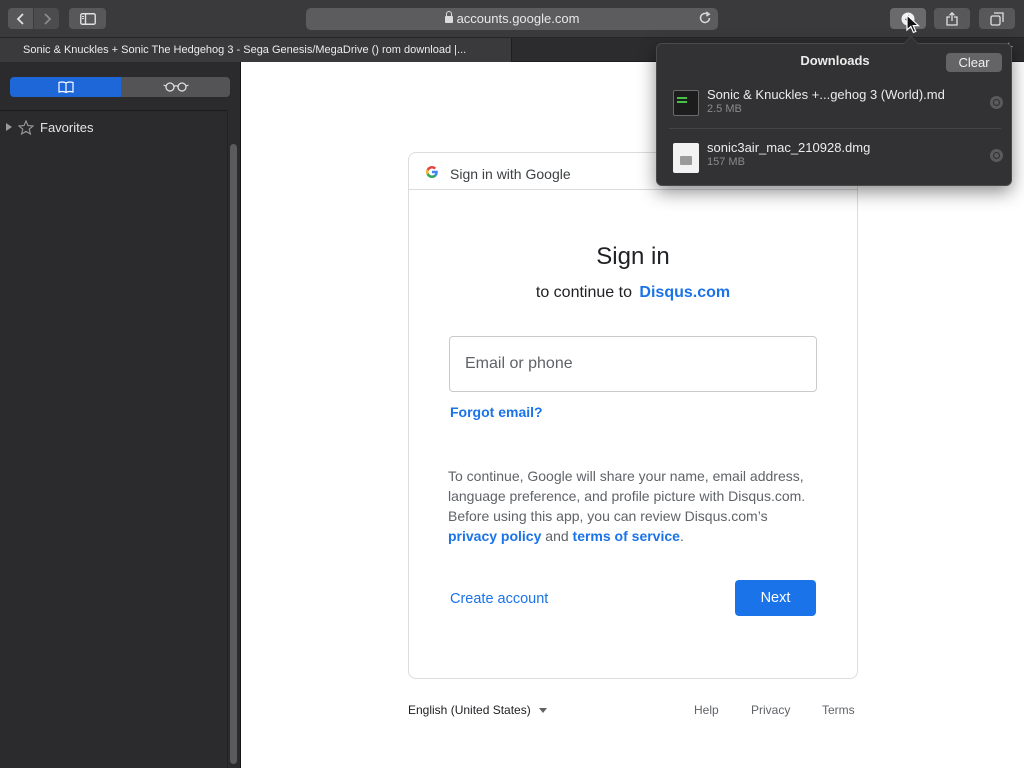 The image size is (1024, 768). I want to click on sidebar-icon, so click(87, 18).